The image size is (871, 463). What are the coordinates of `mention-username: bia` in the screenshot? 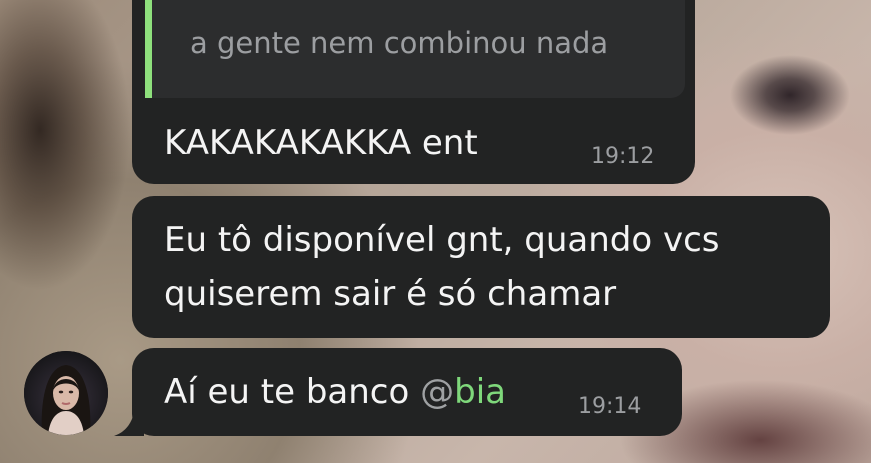 It's located at (480, 392).